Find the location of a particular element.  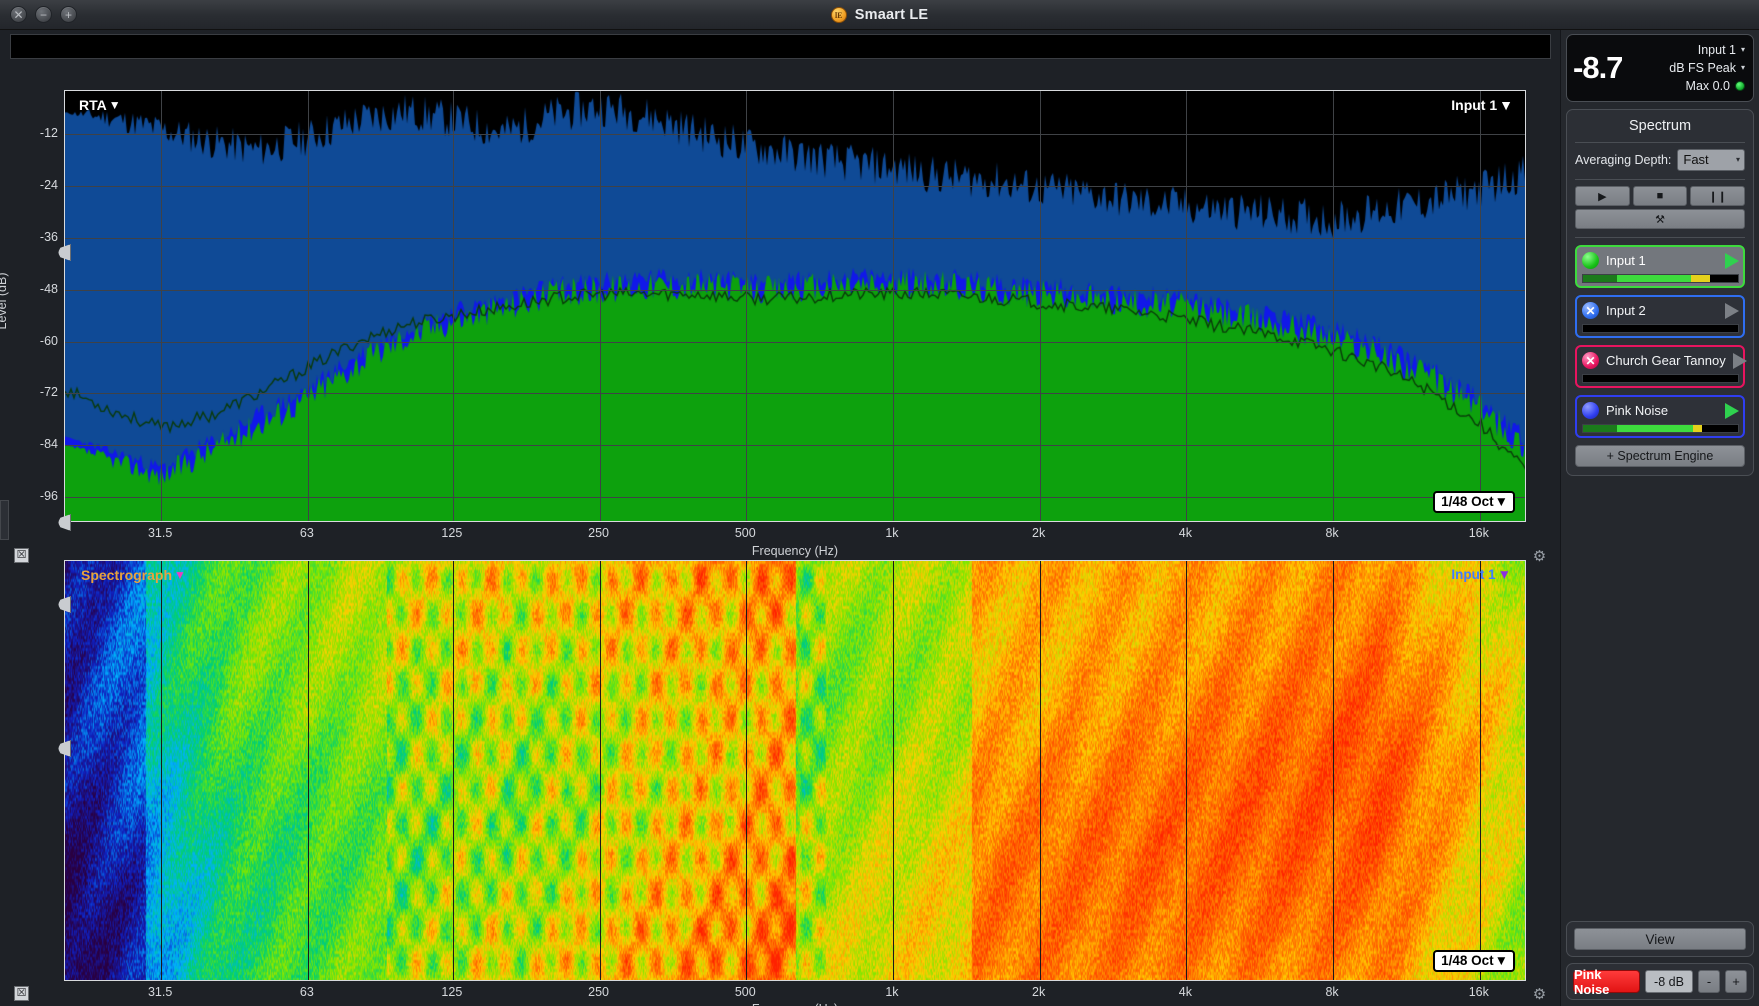

stop-button: ■ is located at coordinates (1660, 196).